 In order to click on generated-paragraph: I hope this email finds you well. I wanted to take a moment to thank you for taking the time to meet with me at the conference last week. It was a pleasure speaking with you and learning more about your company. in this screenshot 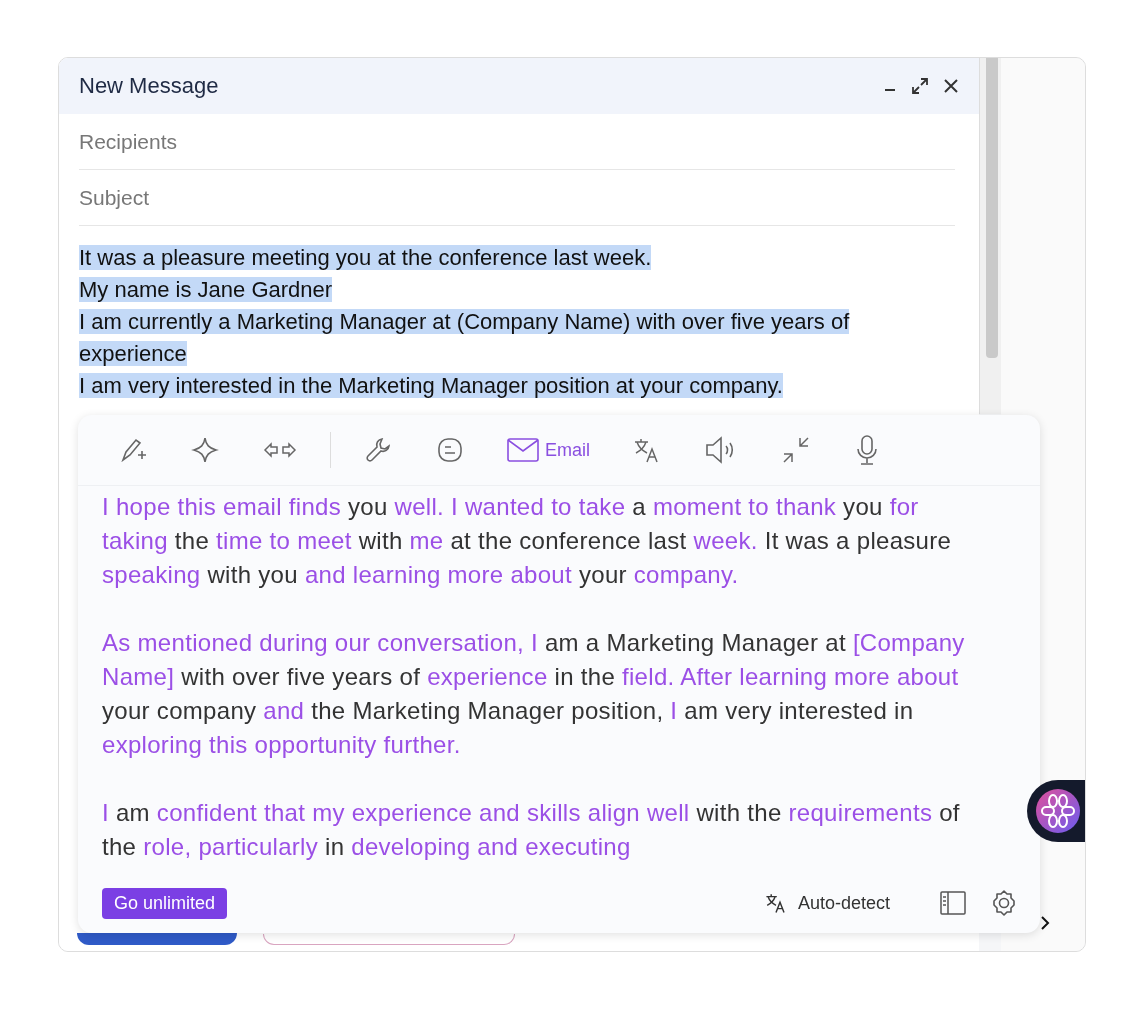, I will do `click(527, 541)`.